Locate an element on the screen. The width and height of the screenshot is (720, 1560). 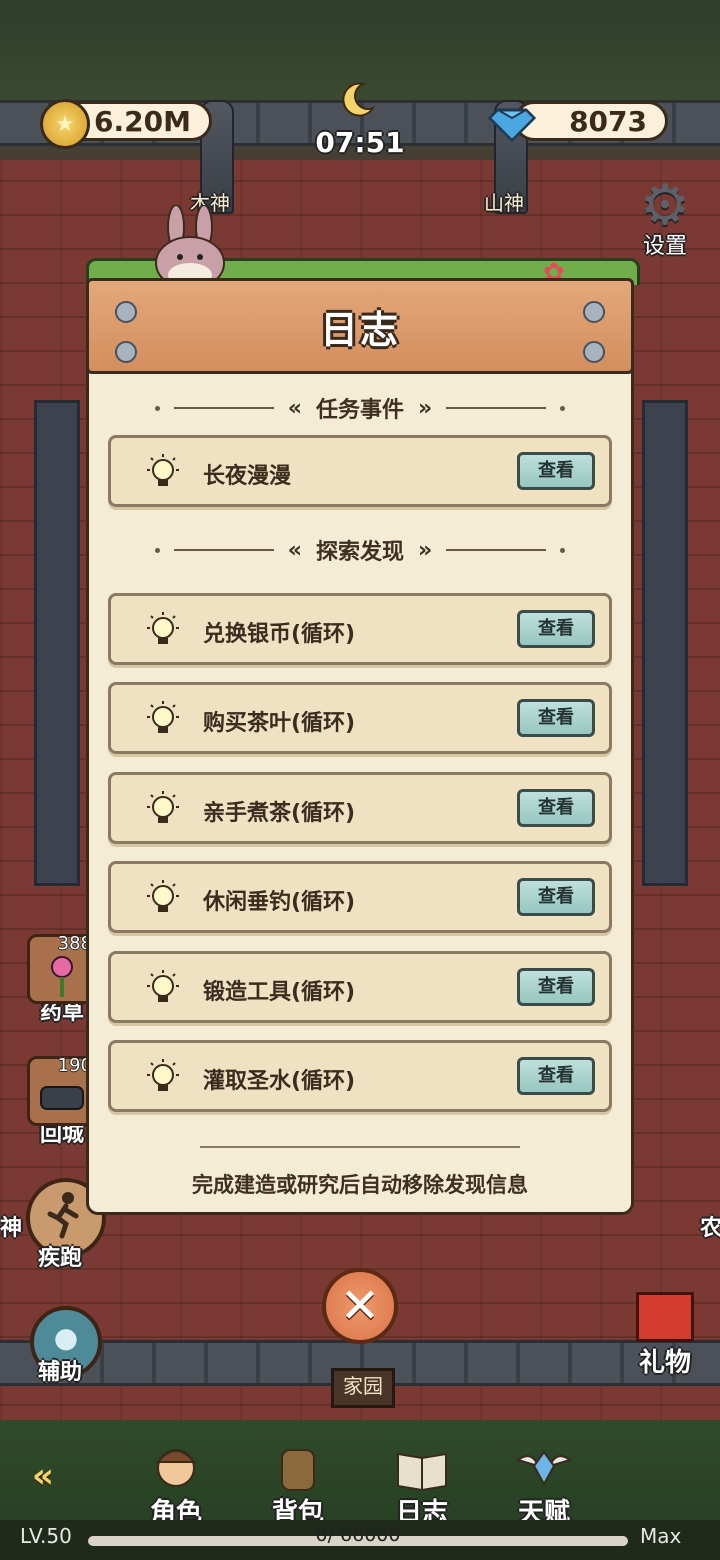
journal-task-row: 长夜漫漫 查看 is located at coordinates (360, 471).